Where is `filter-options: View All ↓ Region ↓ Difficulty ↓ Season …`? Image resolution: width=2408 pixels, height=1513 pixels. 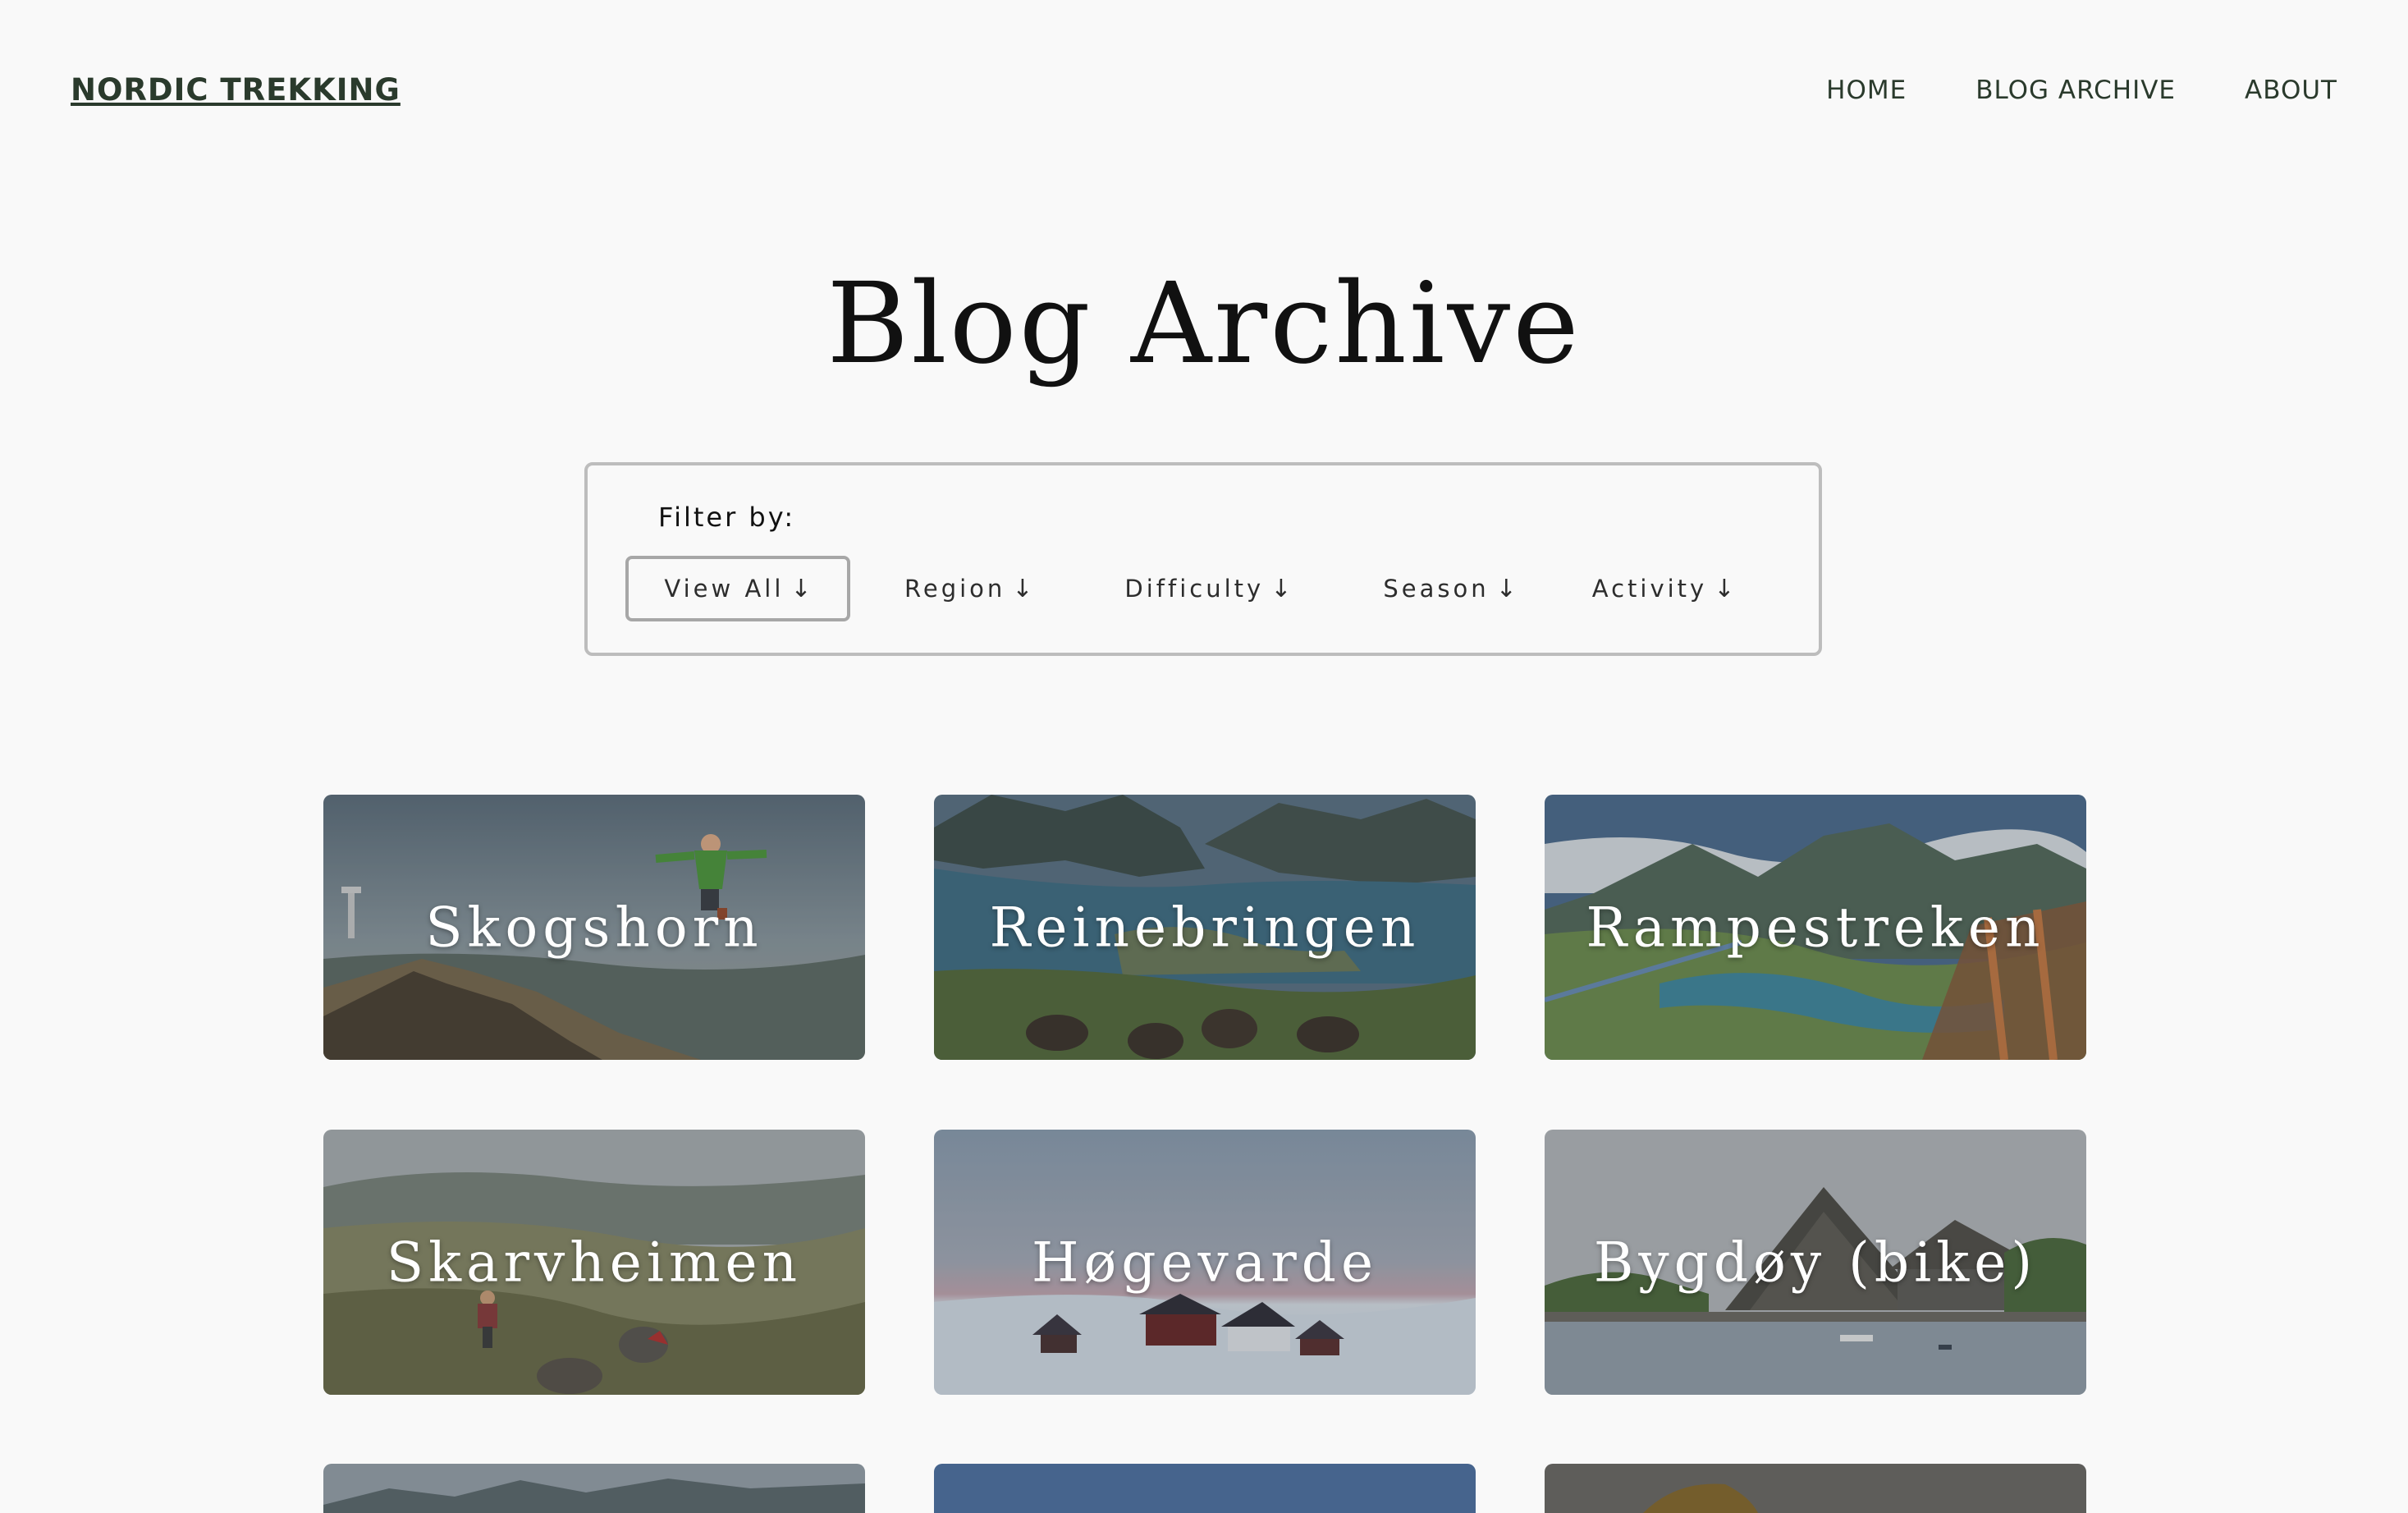 filter-options: View All ↓ Region ↓ Difficulty ↓ Season … is located at coordinates (1179, 588).